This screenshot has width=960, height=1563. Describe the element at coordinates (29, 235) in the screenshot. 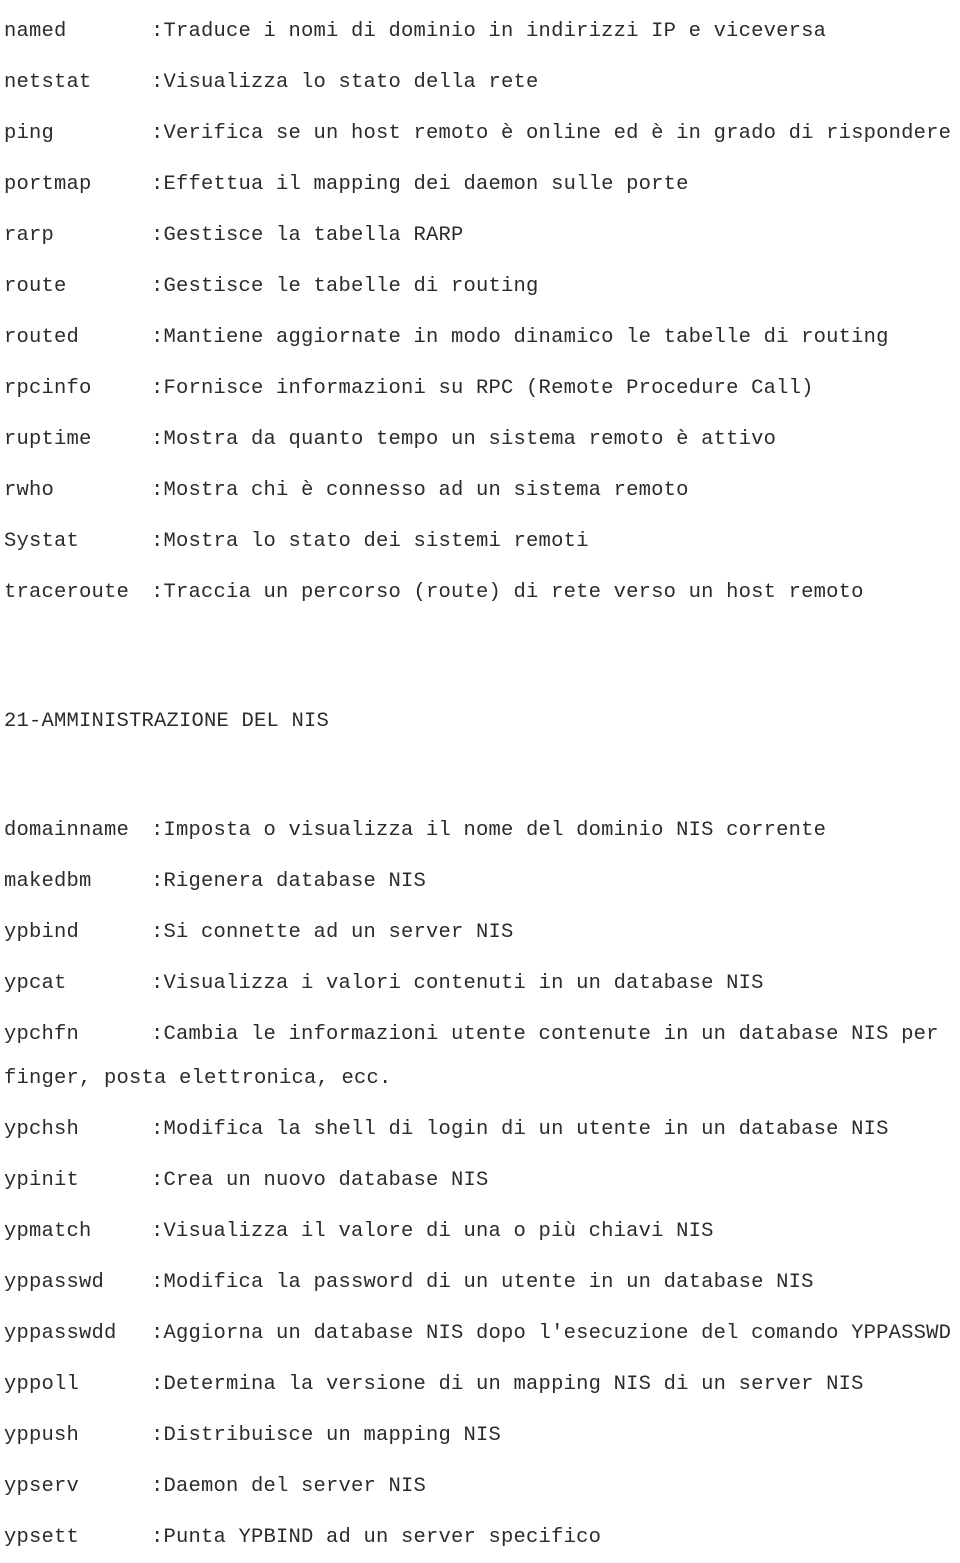

I see `command-name: rarp` at that location.